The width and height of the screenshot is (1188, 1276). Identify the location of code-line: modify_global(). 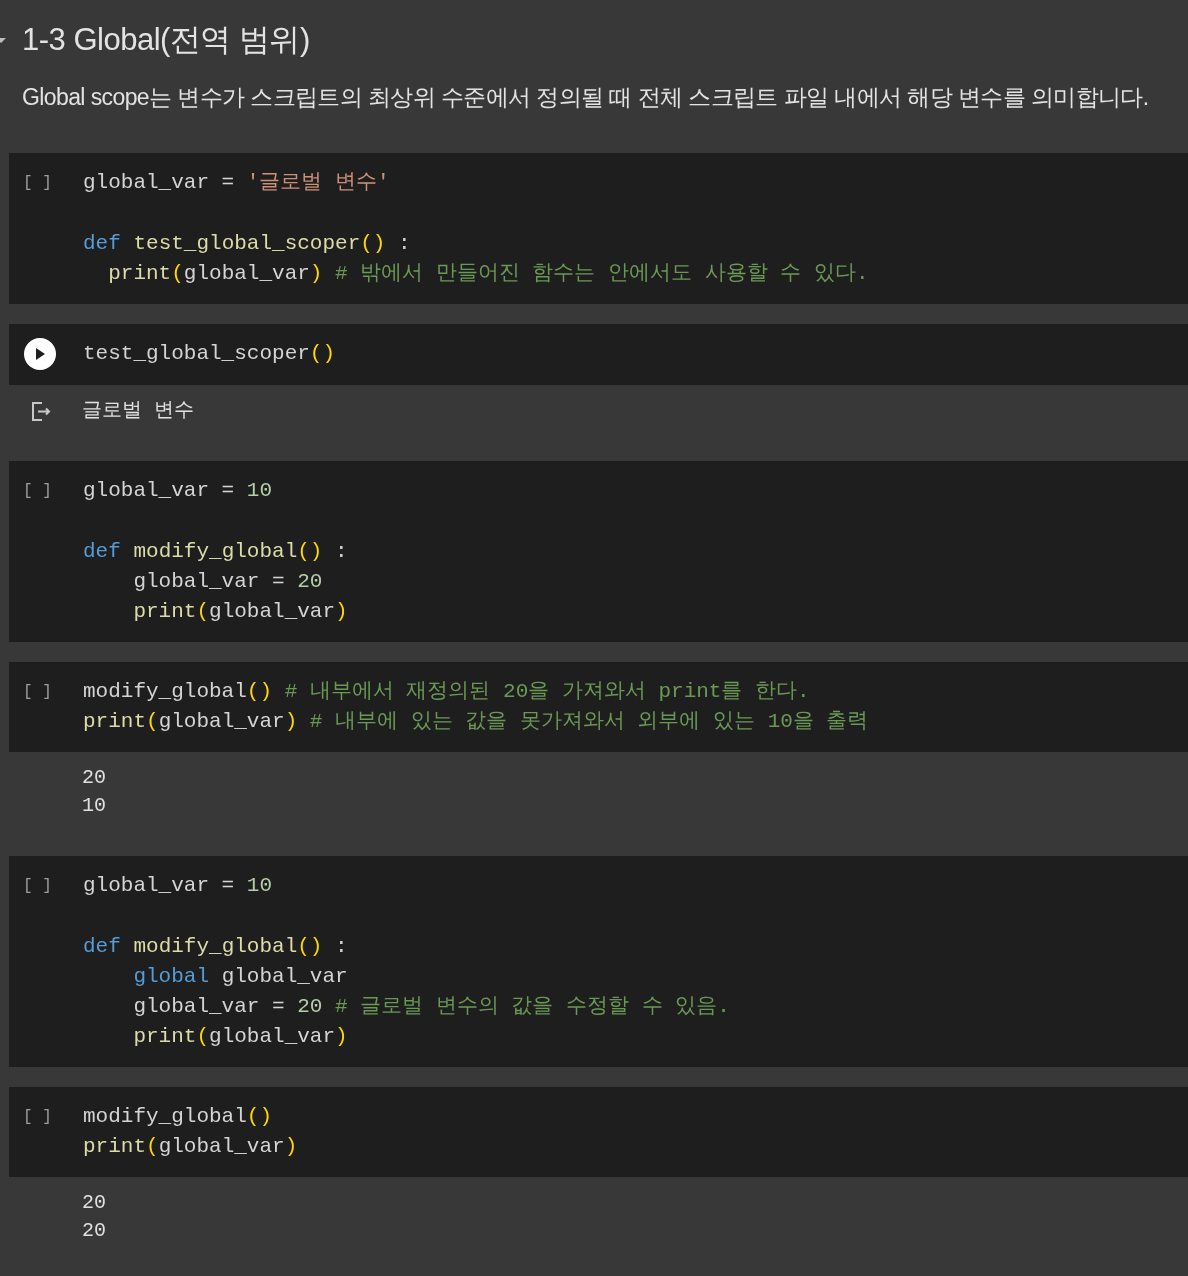
(178, 1116).